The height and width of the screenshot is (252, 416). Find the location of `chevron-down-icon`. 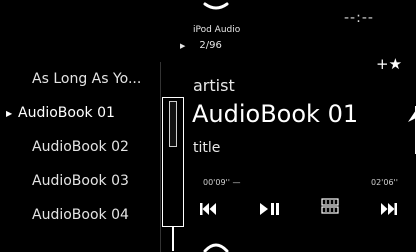

chevron-down-icon is located at coordinates (216, 6).